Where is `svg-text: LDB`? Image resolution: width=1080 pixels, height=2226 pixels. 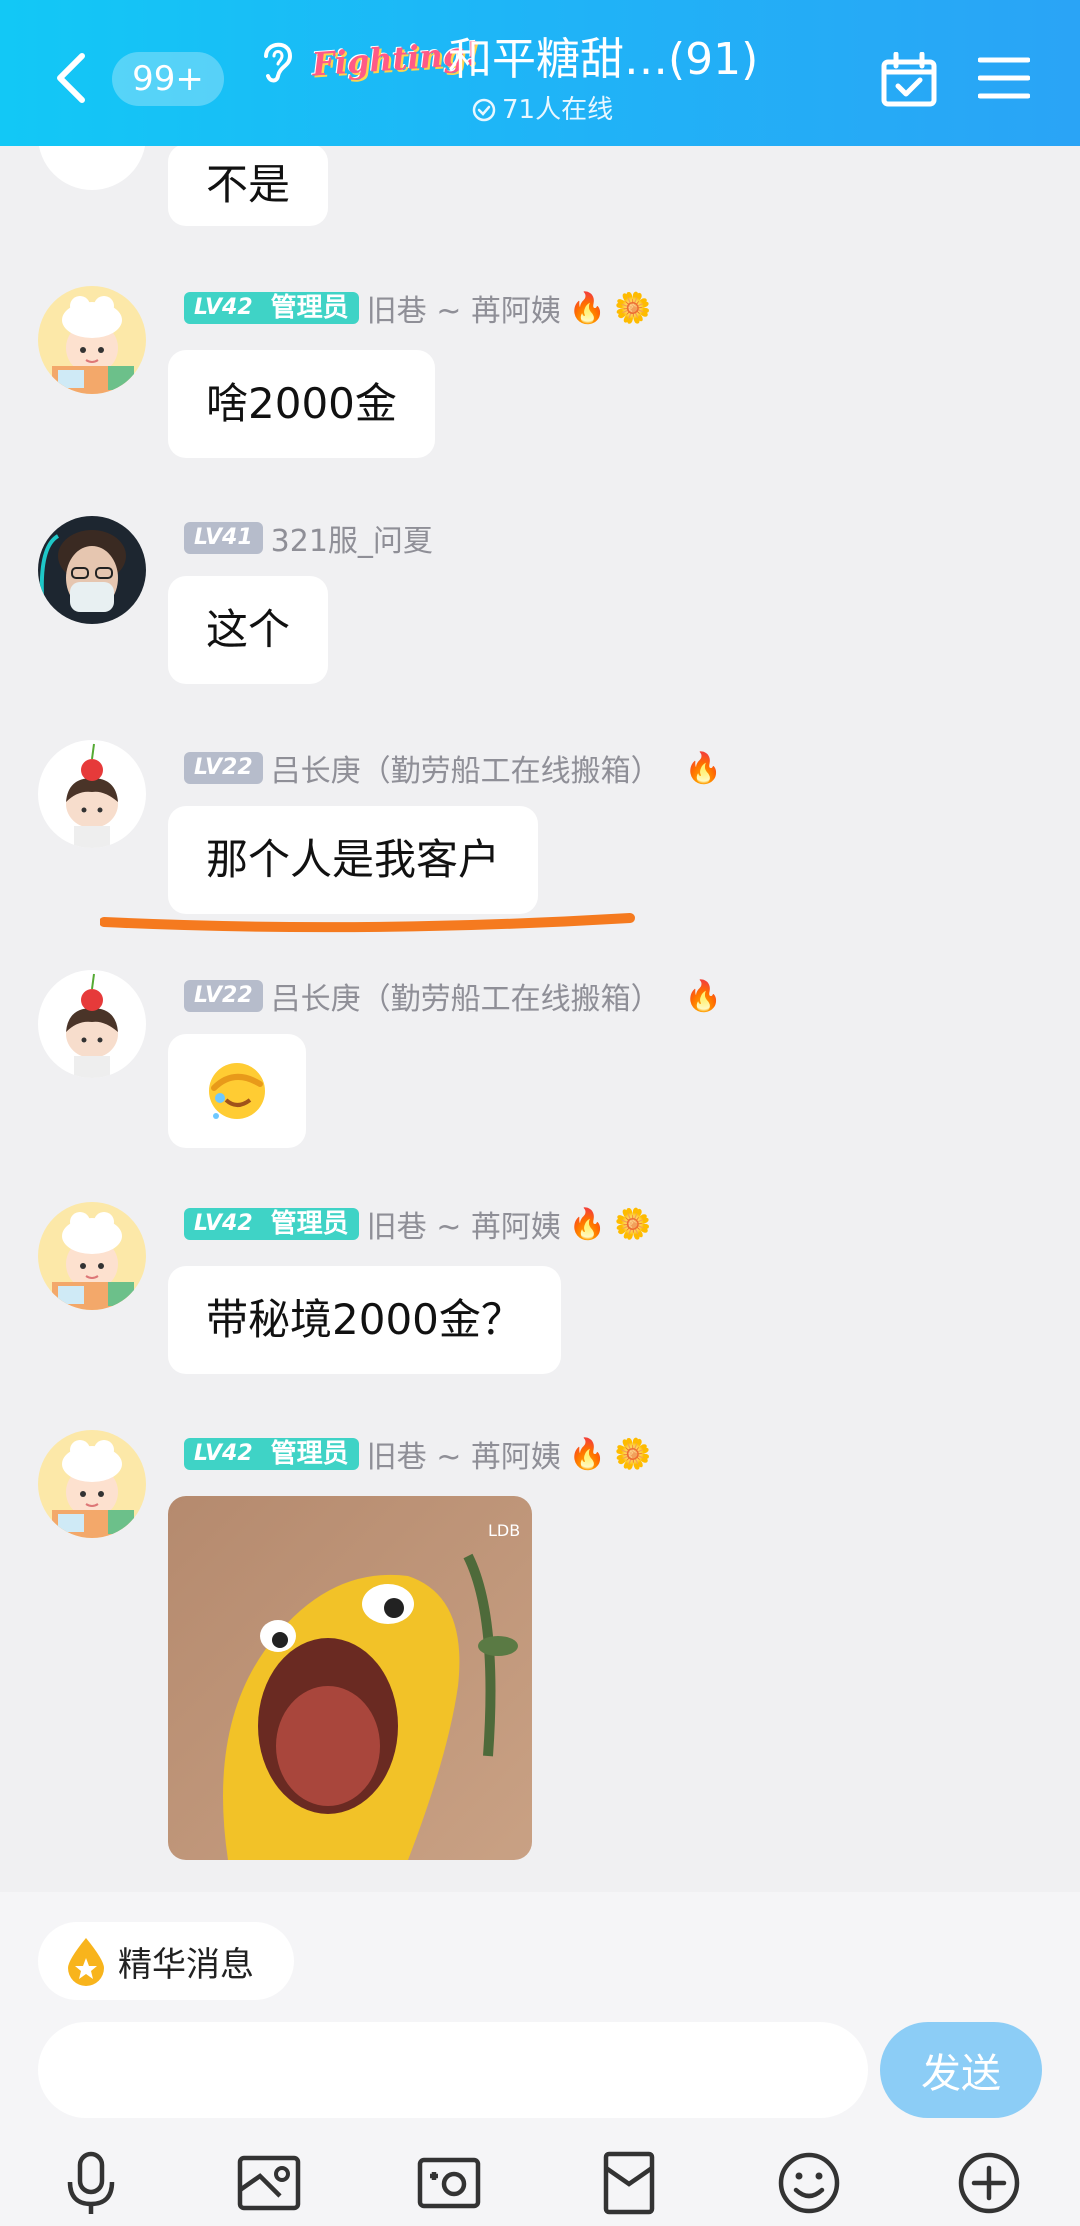
svg-text: LDB is located at coordinates (504, 1530).